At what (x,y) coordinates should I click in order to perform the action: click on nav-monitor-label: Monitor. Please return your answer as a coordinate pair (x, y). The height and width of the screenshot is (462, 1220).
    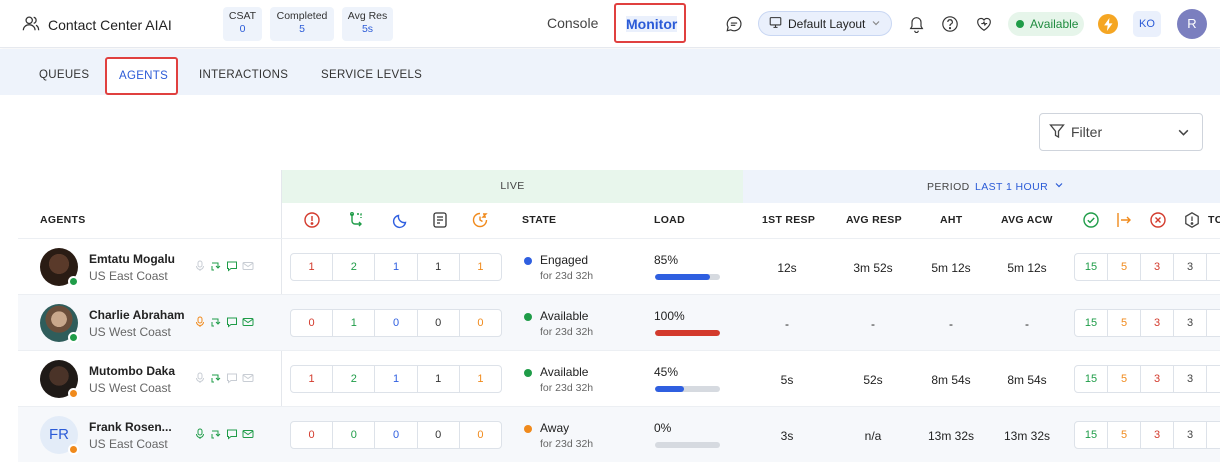
    Looking at the image, I should click on (652, 24).